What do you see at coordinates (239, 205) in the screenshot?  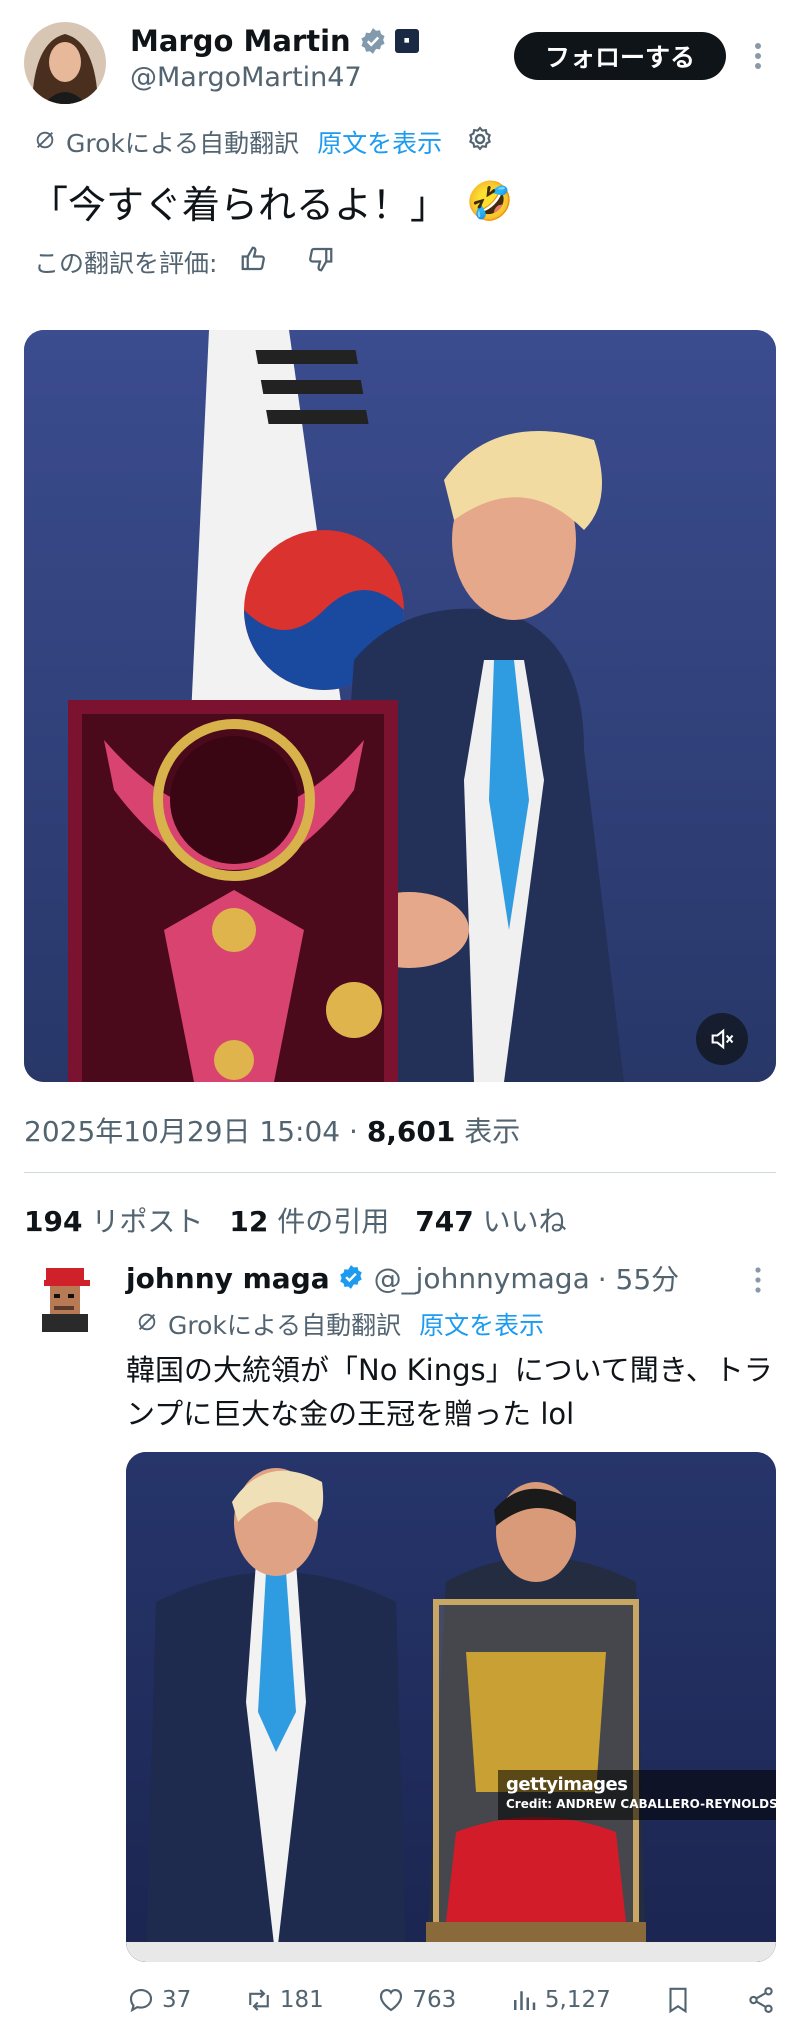 I see `post-text: 「今すぐ着られるよ！」` at bounding box center [239, 205].